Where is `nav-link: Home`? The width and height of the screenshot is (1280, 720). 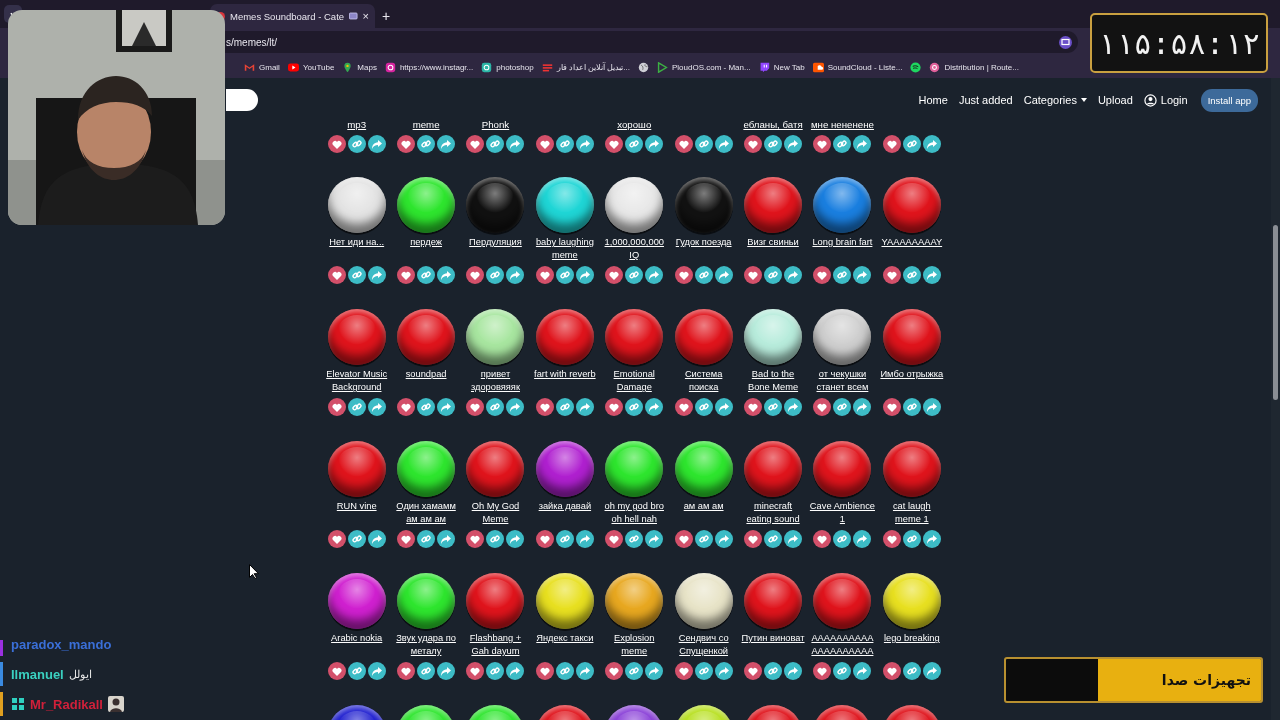
nav-link: Home is located at coordinates (933, 100).